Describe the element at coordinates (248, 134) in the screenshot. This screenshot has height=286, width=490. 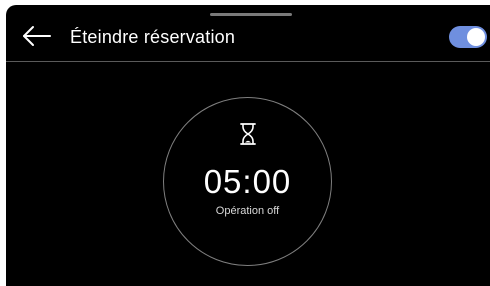
I see `hourglass-icon` at that location.